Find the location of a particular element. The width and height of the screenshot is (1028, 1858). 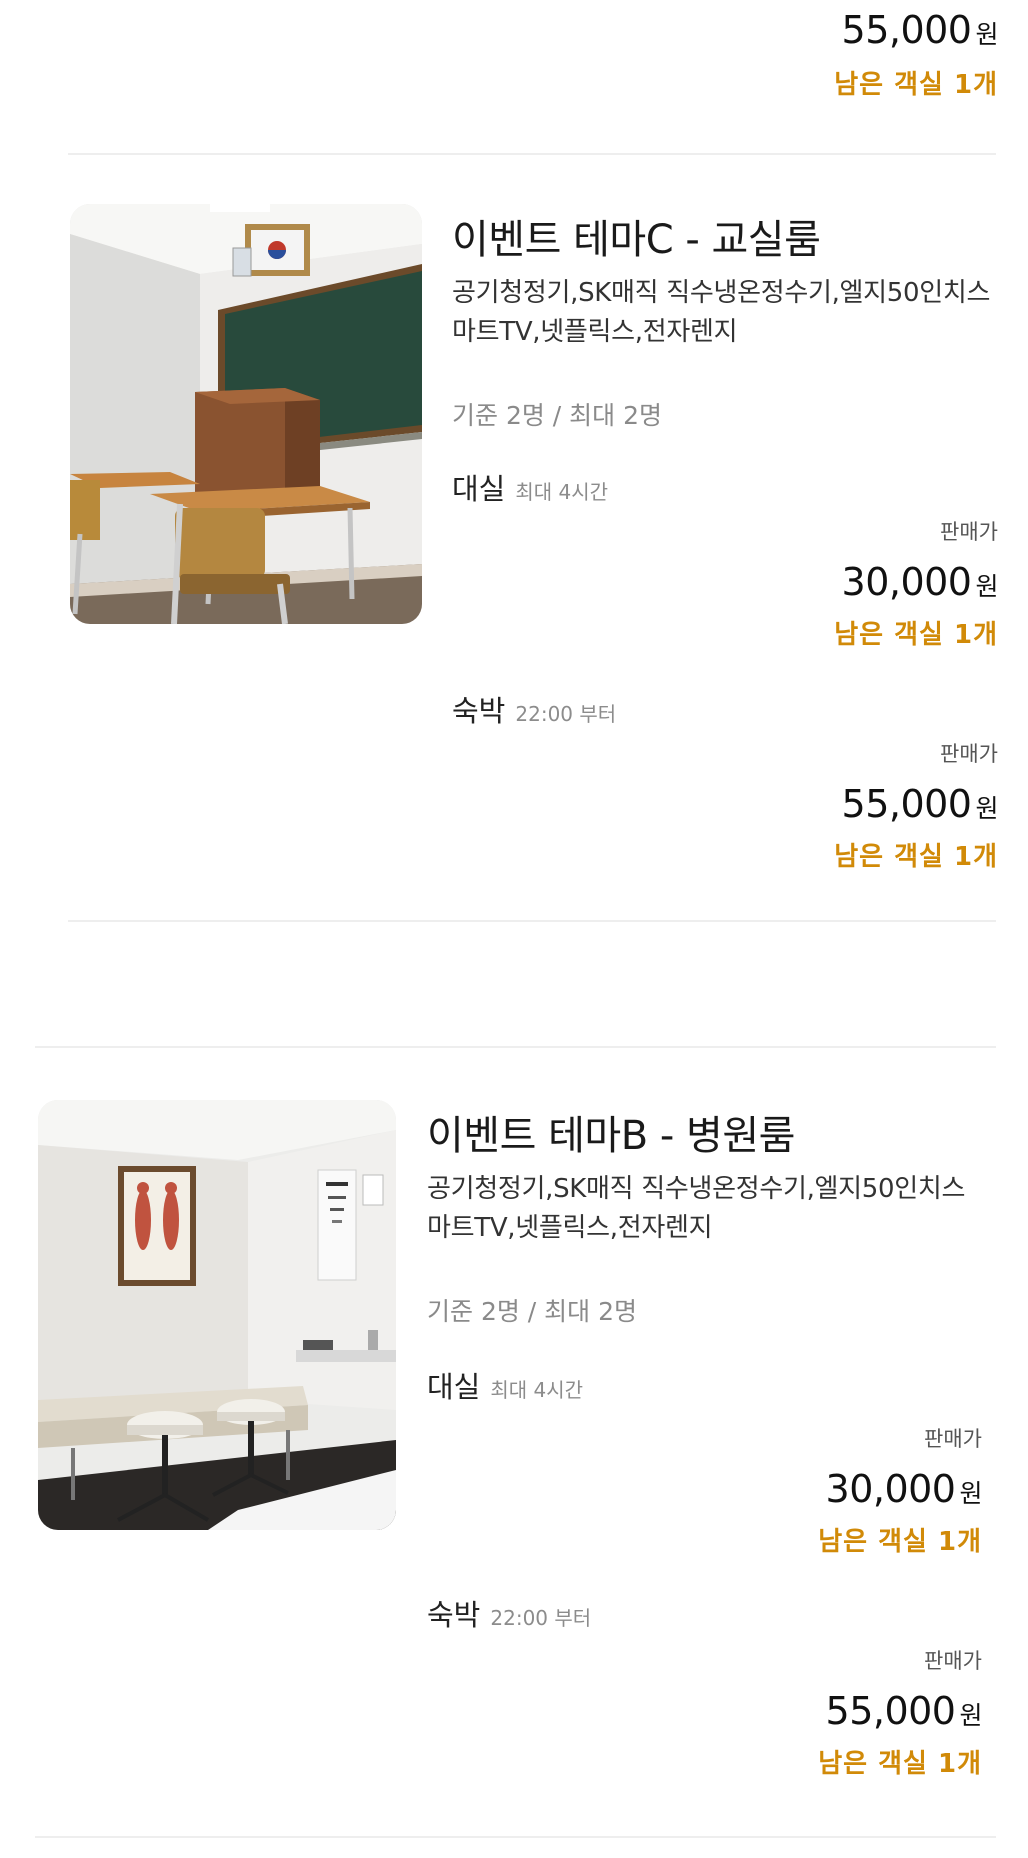

room-photo-hospital is located at coordinates (217, 1315).